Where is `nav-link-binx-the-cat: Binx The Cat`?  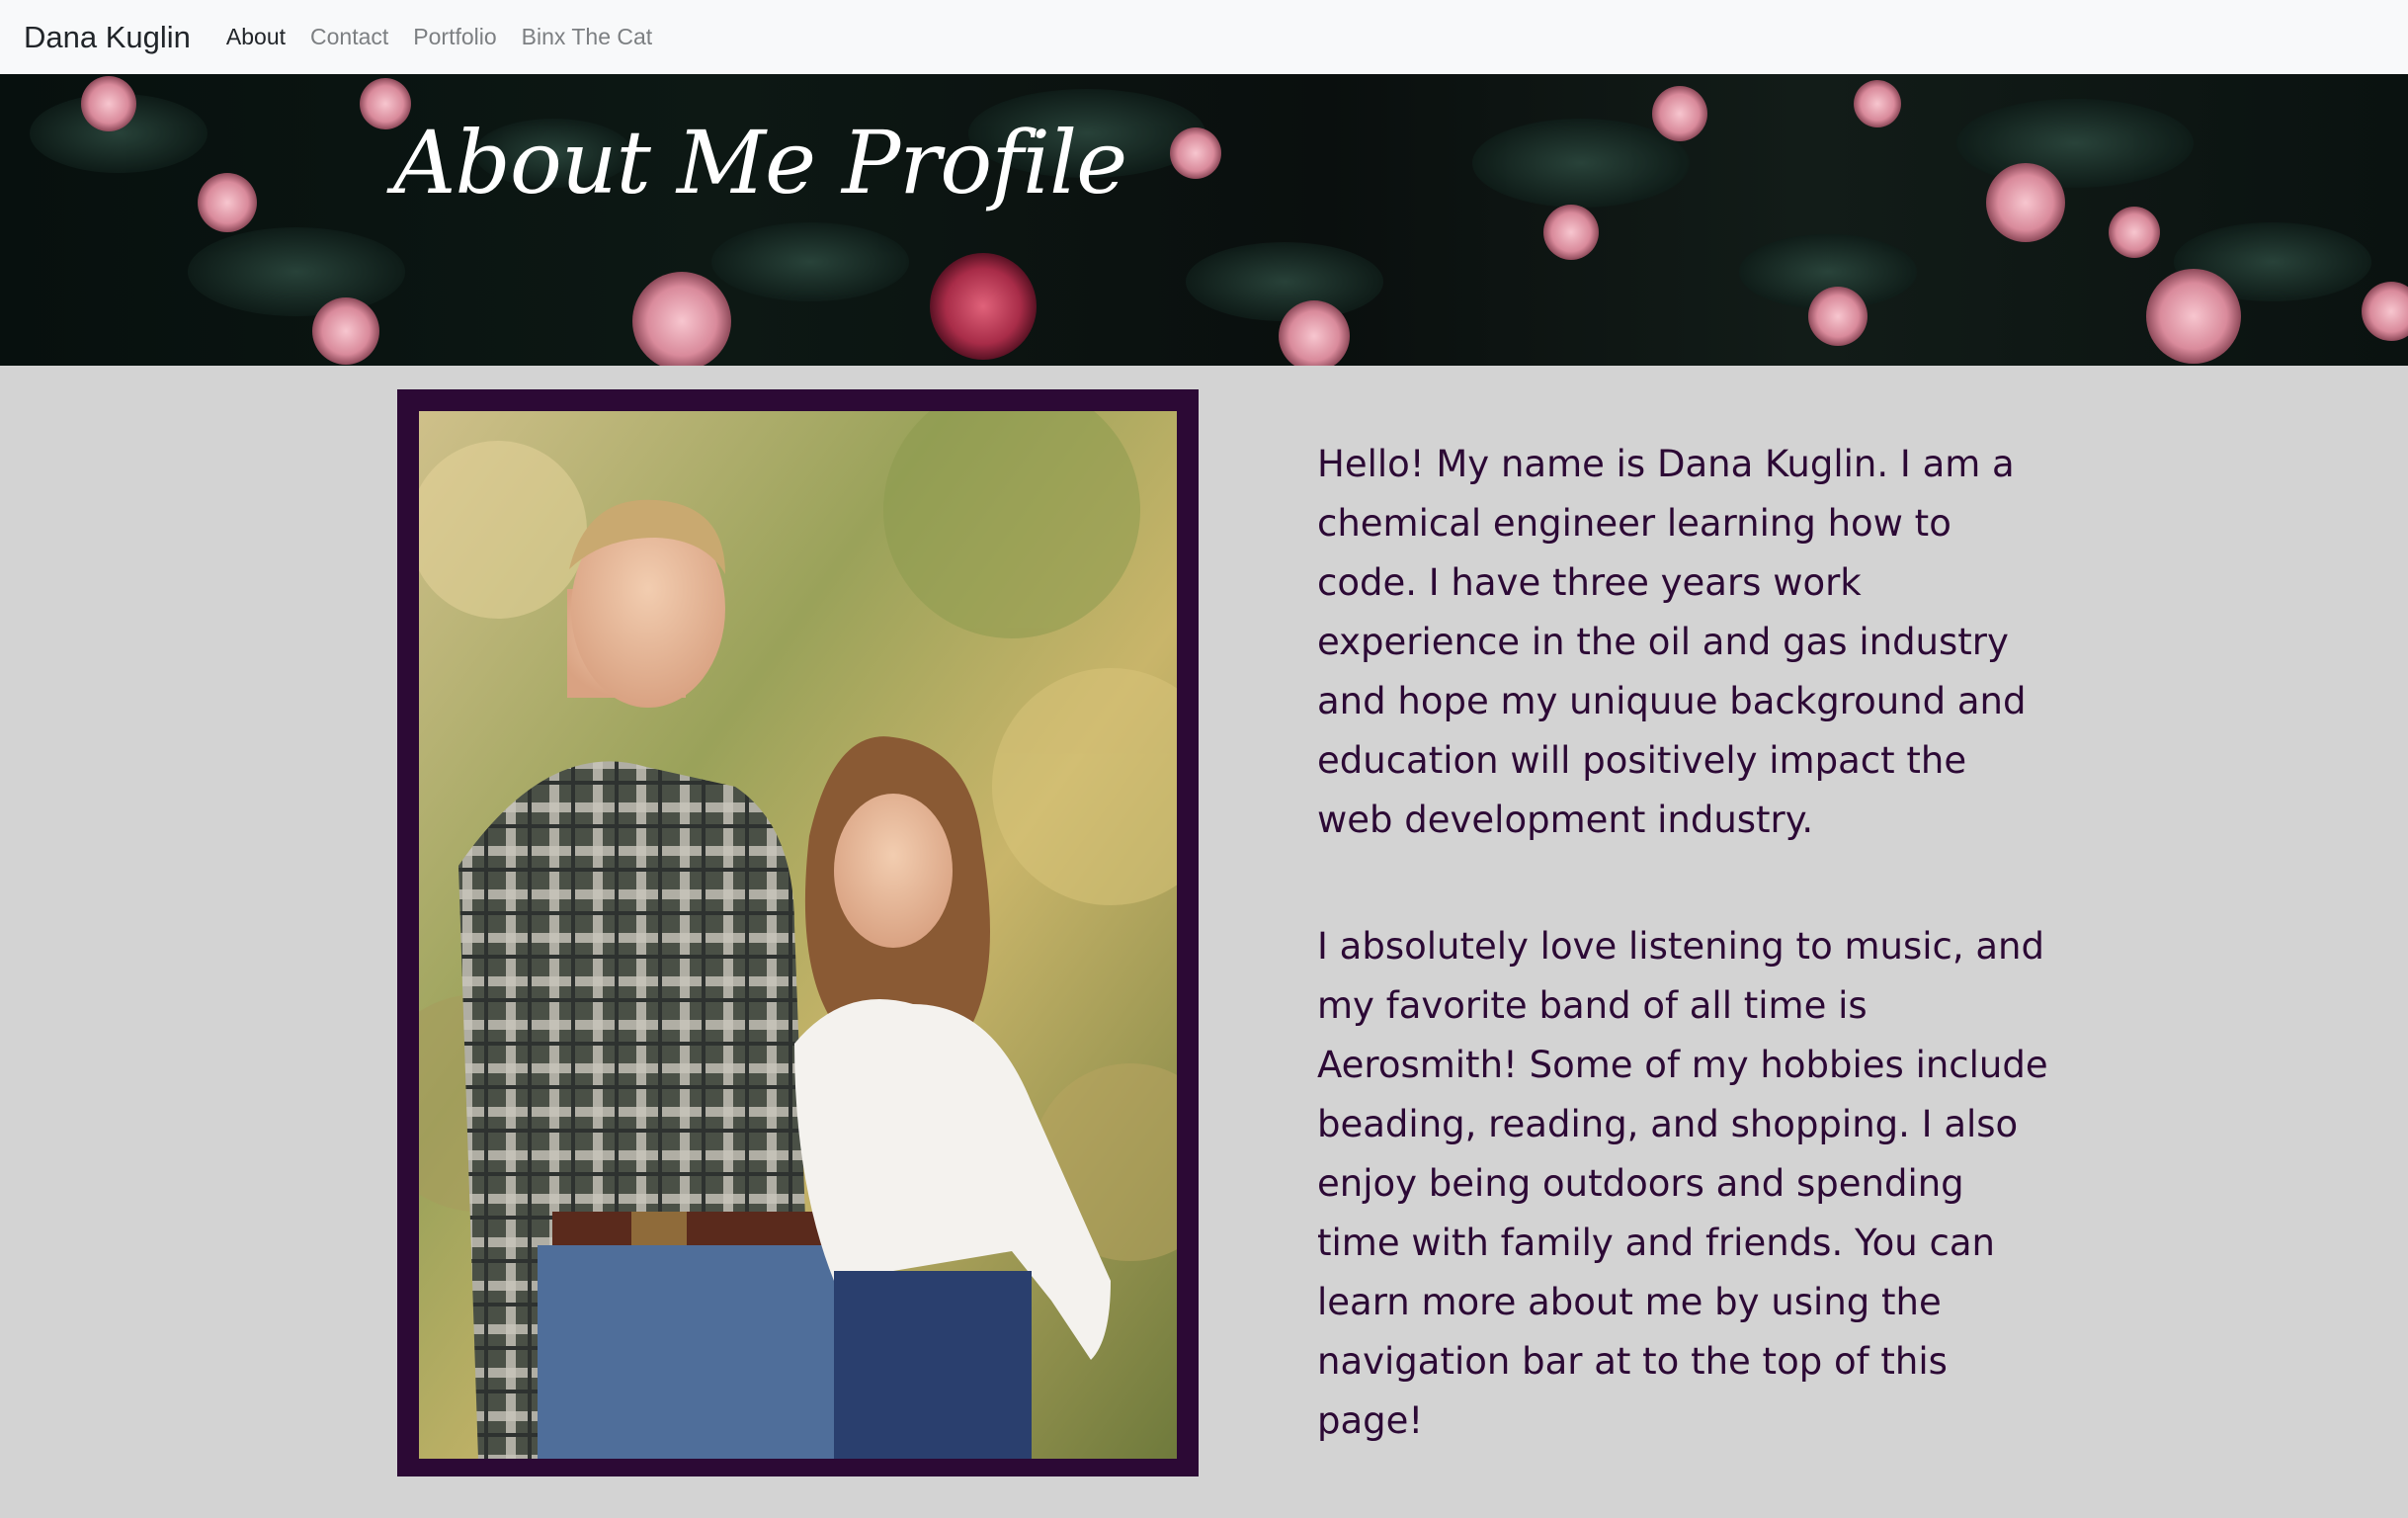
nav-link-binx-the-cat: Binx The Cat is located at coordinates (587, 37).